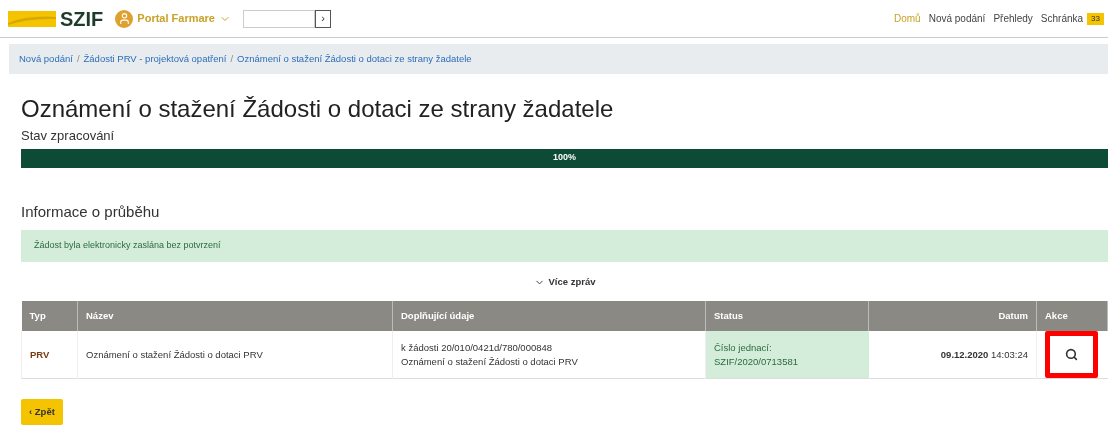 The image size is (1108, 427). Describe the element at coordinates (564, 282) in the screenshot. I see `more-messages-button: Více zpráv` at that location.